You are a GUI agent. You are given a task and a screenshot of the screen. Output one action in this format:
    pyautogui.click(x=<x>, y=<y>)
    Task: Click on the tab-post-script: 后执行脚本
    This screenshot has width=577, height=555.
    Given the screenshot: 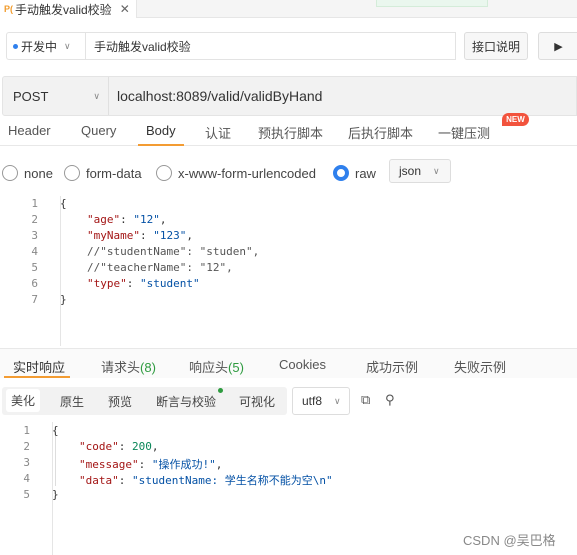 What is the action you would take?
    pyautogui.click(x=380, y=132)
    